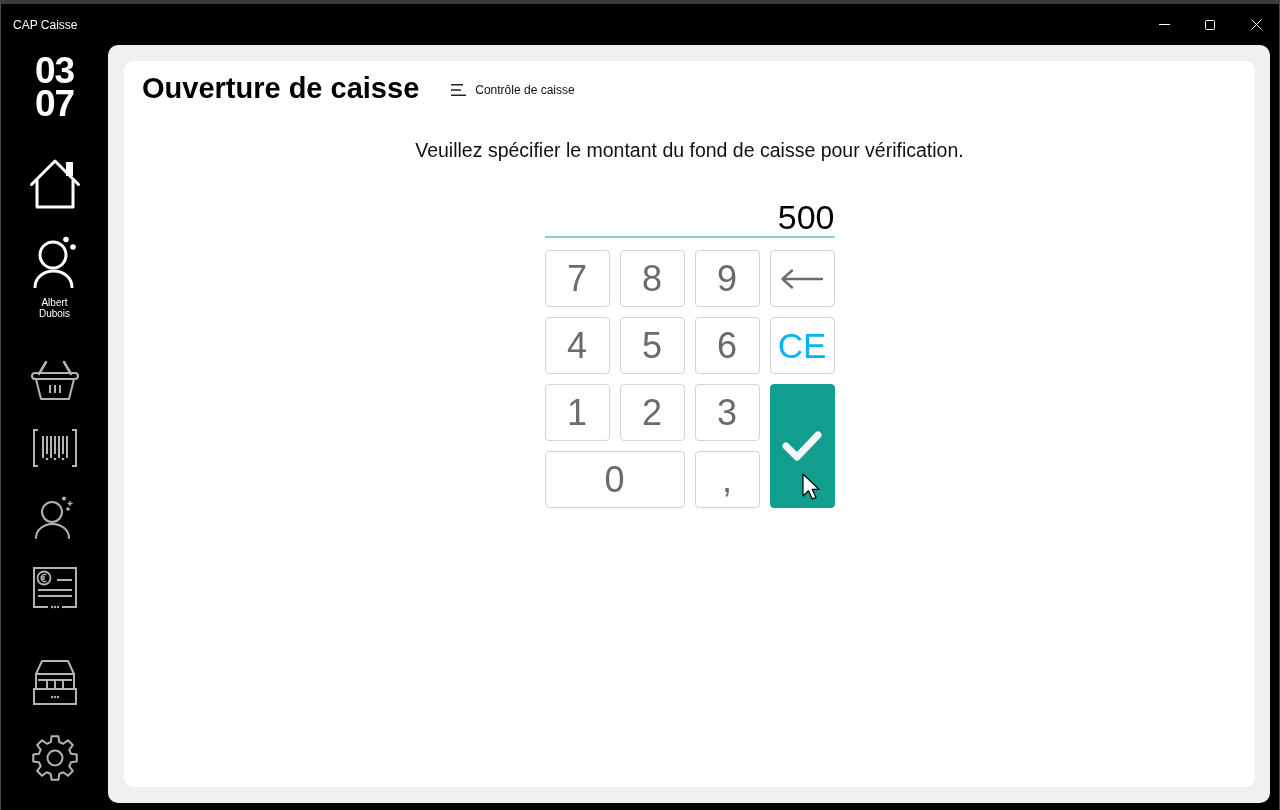 This screenshot has height=810, width=1280. Describe the element at coordinates (689, 218) in the screenshot. I see `amount-field: 500` at that location.